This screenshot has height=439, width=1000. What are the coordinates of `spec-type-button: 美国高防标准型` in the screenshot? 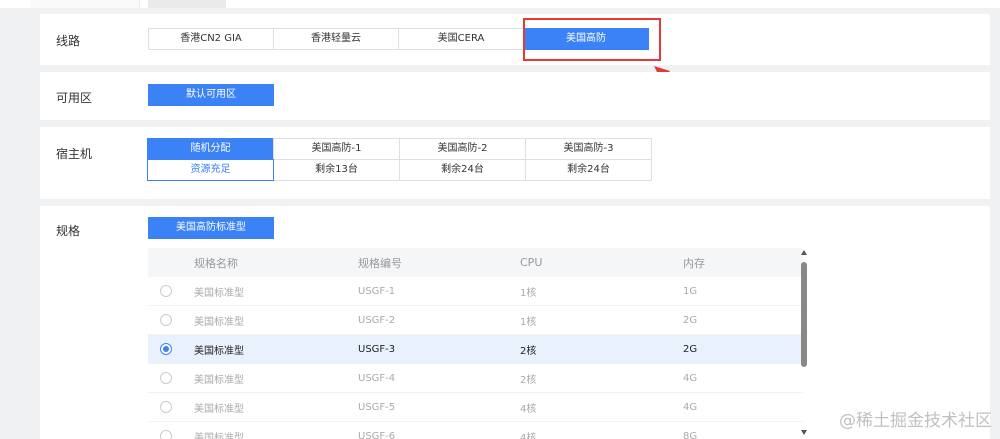 It's located at (211, 228).